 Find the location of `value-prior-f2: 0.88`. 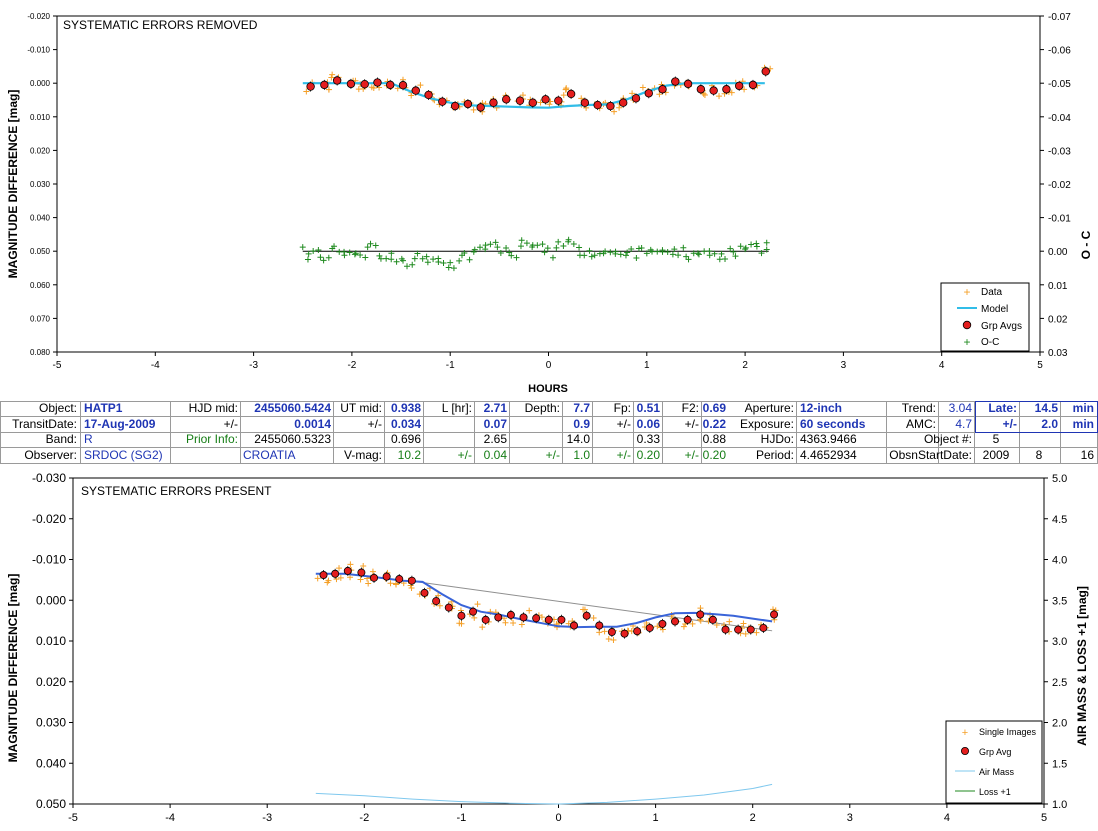

value-prior-f2: 0.88 is located at coordinates (714, 439).